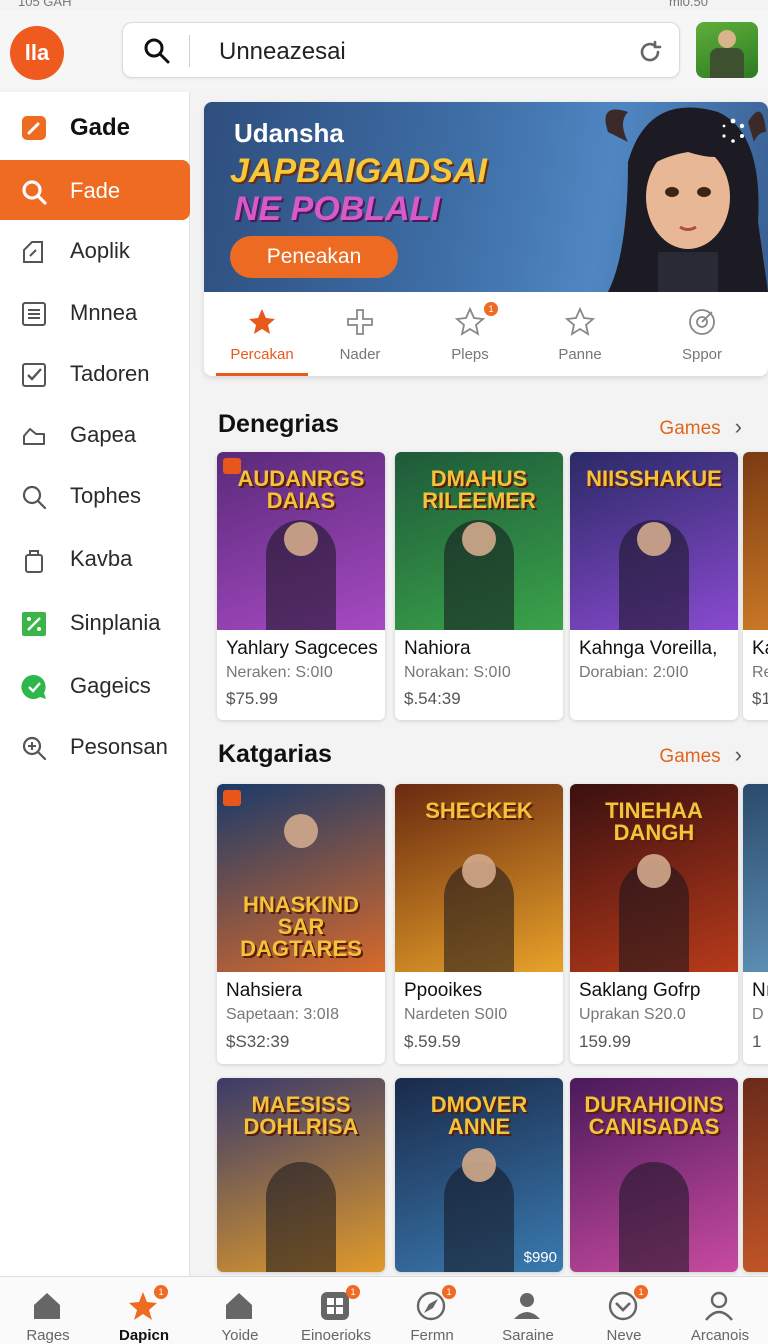 The width and height of the screenshot is (768, 1344). What do you see at coordinates (360, 354) in the screenshot?
I see `tab-label: Nader` at bounding box center [360, 354].